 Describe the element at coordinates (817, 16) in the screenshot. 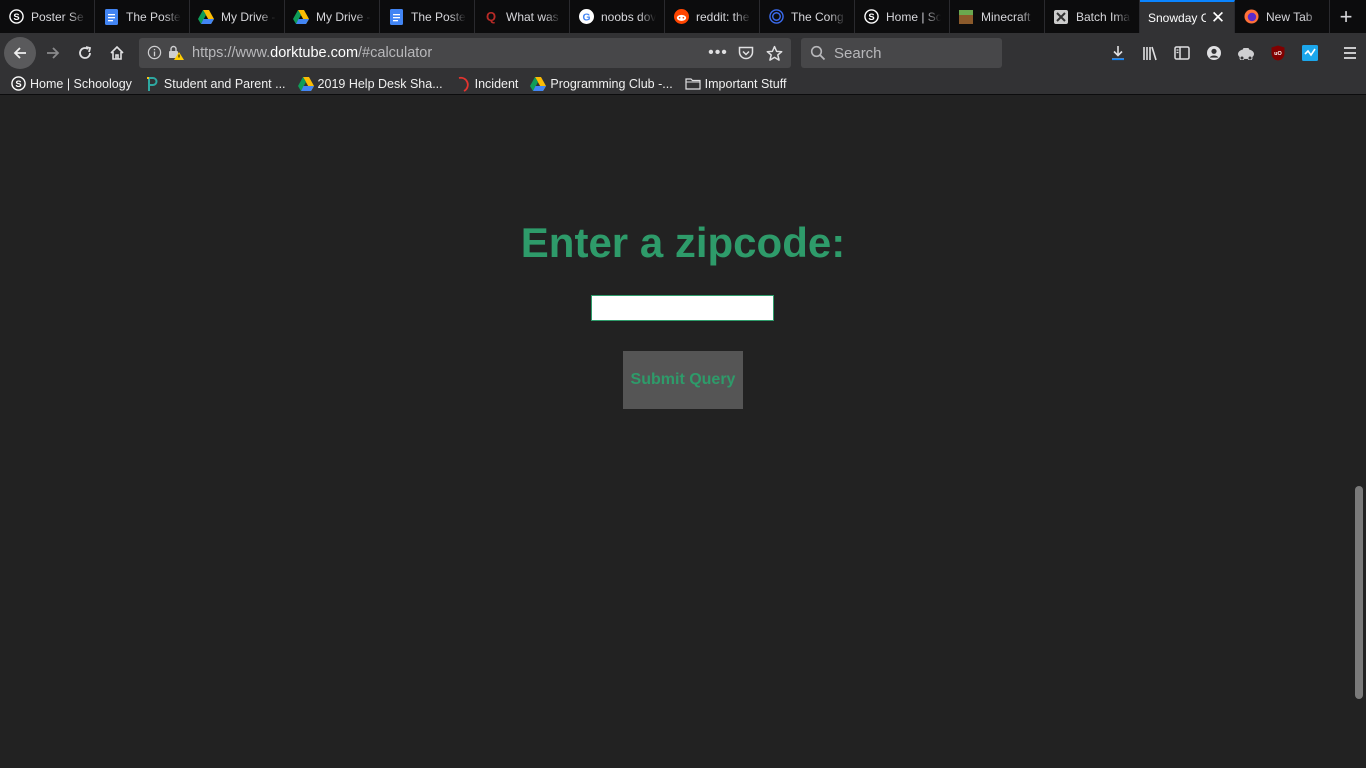

I see `tab-title: The Cong` at that location.